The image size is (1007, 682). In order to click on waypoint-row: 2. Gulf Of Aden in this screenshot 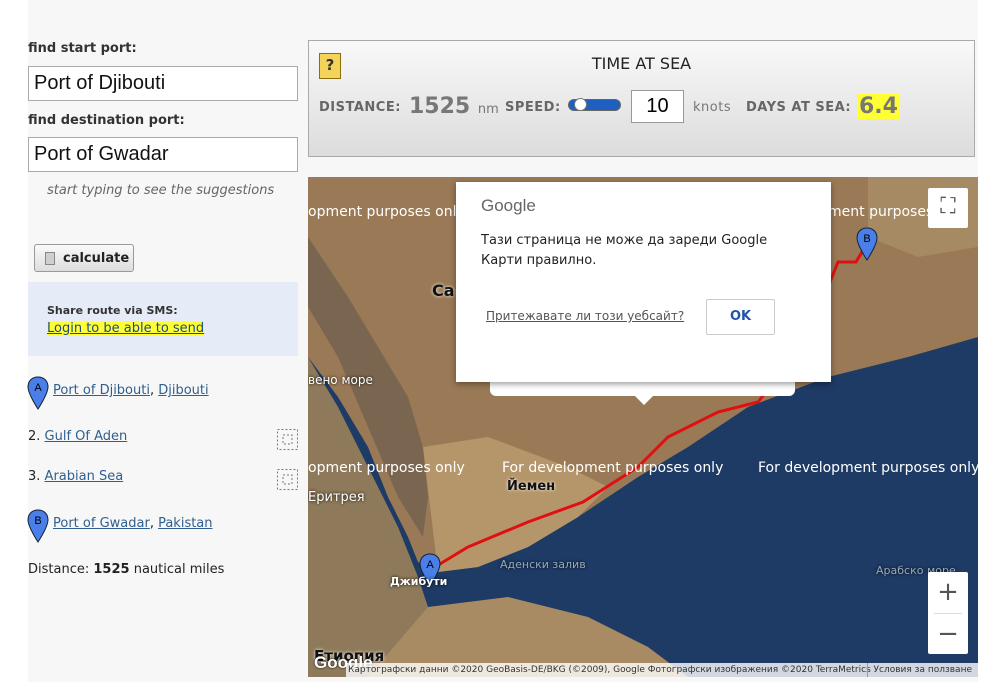, I will do `click(78, 436)`.